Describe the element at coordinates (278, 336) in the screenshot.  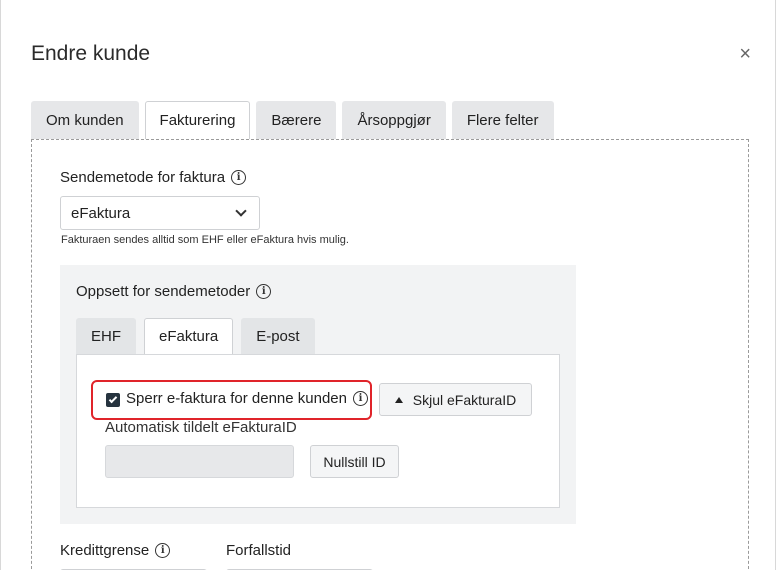
I see `subtab-epost: E-post` at that location.